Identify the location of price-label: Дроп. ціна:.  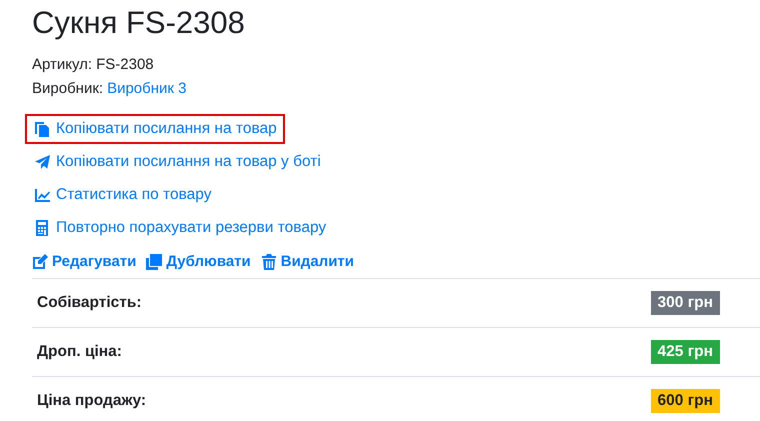
(79, 352).